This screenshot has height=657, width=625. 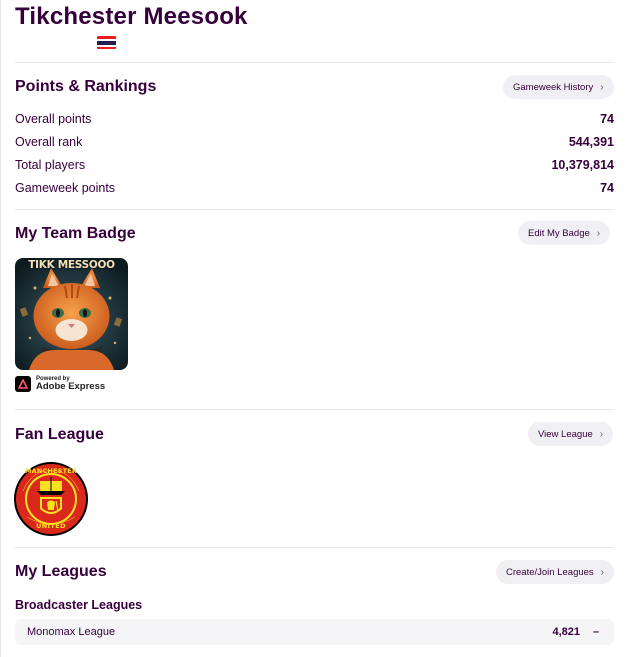 I want to click on edit-badge-button: Edit My Badge ›, so click(x=564, y=233).